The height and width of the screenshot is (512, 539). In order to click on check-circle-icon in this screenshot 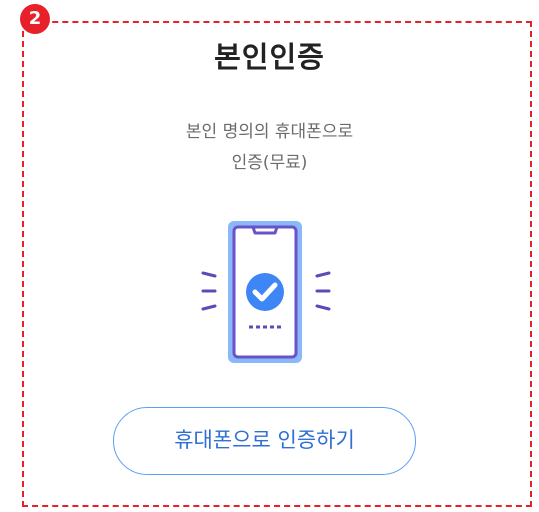, I will do `click(265, 292)`.